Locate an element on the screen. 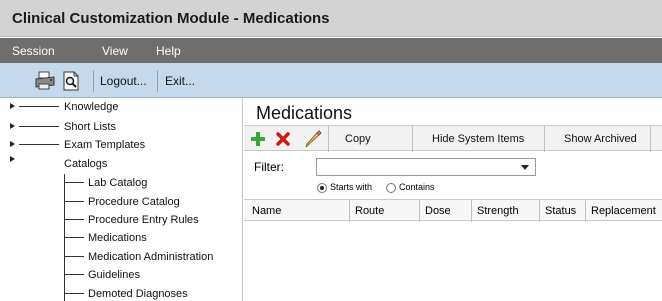  hide-system-items-button: Hide System Items is located at coordinates (478, 139).